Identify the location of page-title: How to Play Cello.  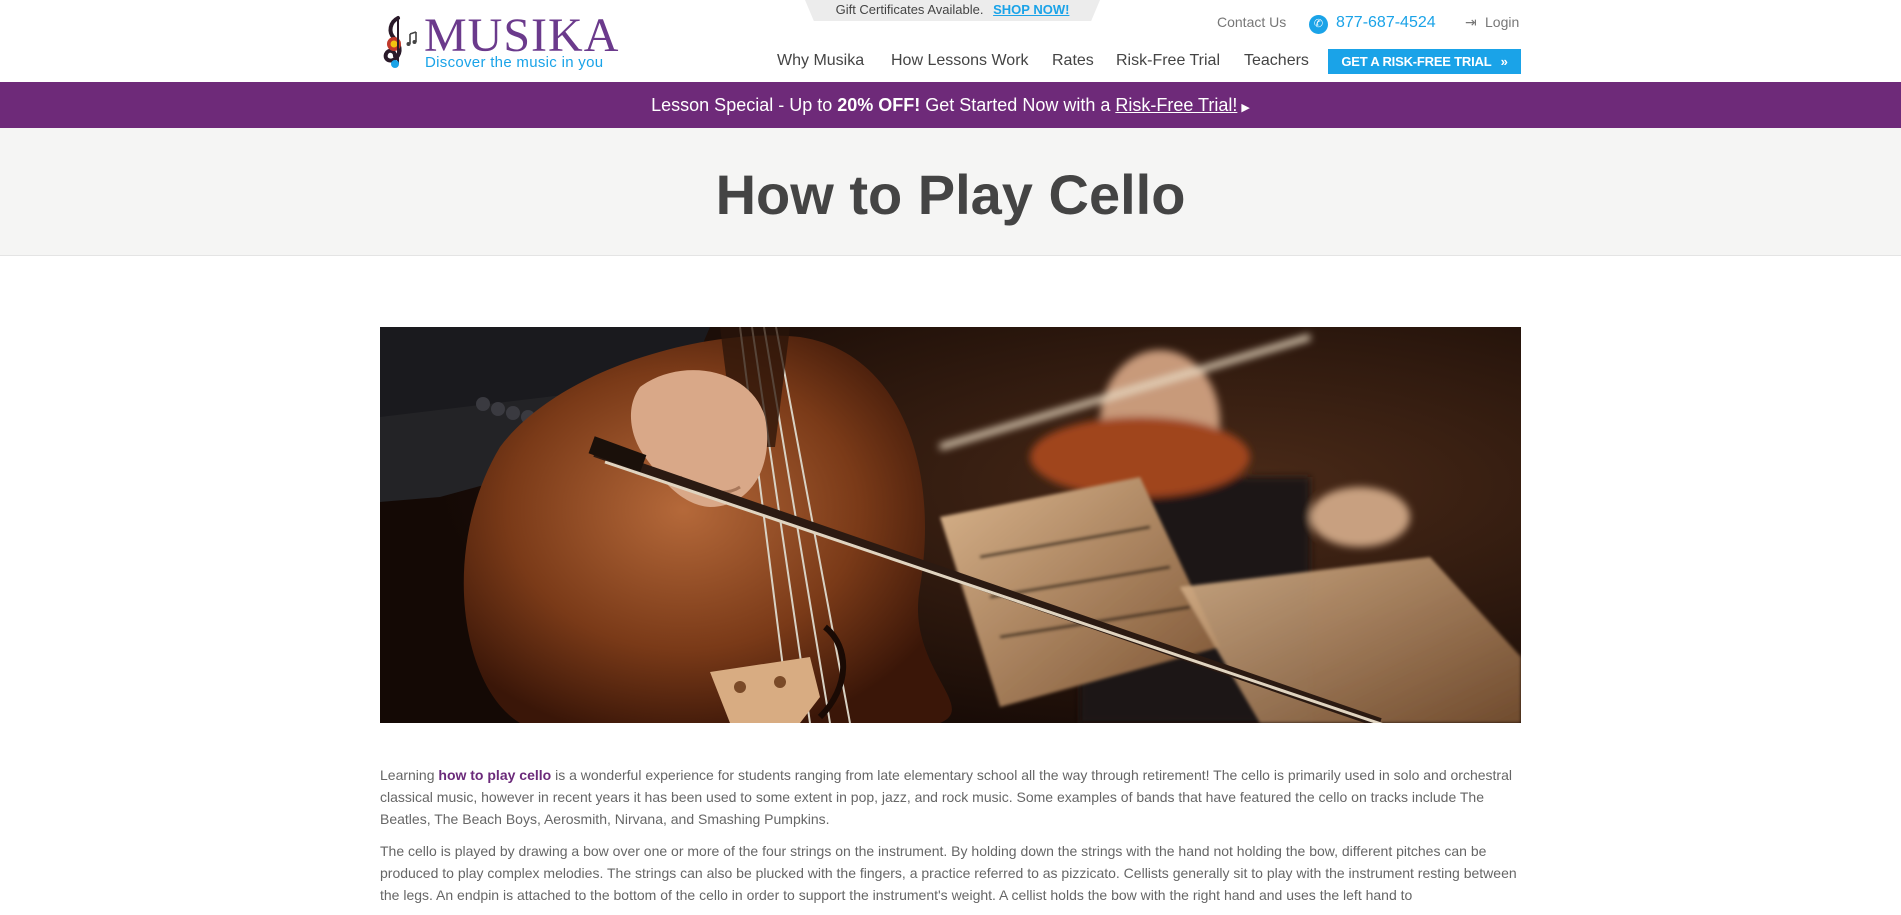
(950, 194).